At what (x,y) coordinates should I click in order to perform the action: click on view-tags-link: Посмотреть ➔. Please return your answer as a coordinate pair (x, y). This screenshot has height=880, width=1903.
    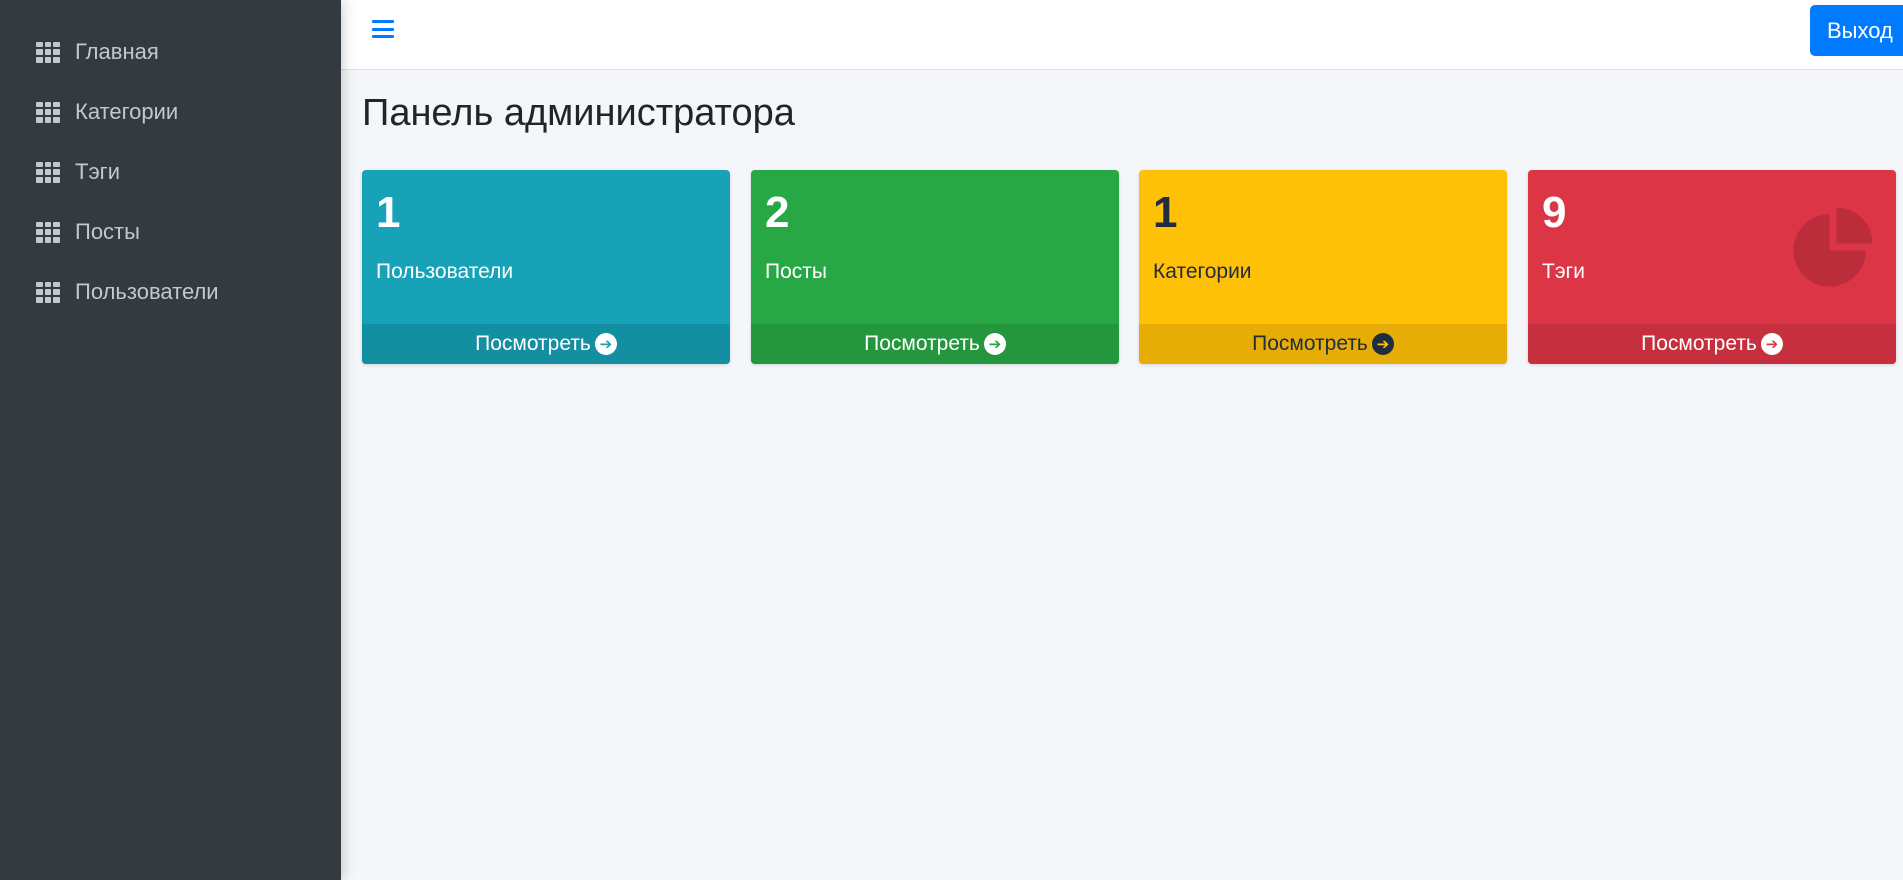
    Looking at the image, I should click on (1712, 344).